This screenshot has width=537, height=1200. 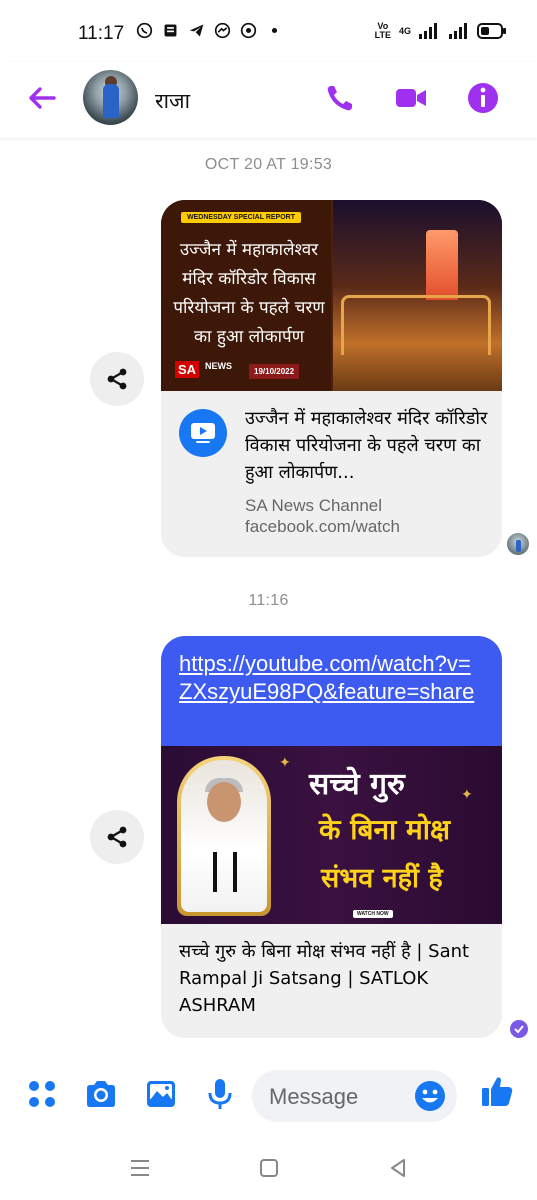 I want to click on thumbnail-date: 19/10/2022, so click(x=274, y=371).